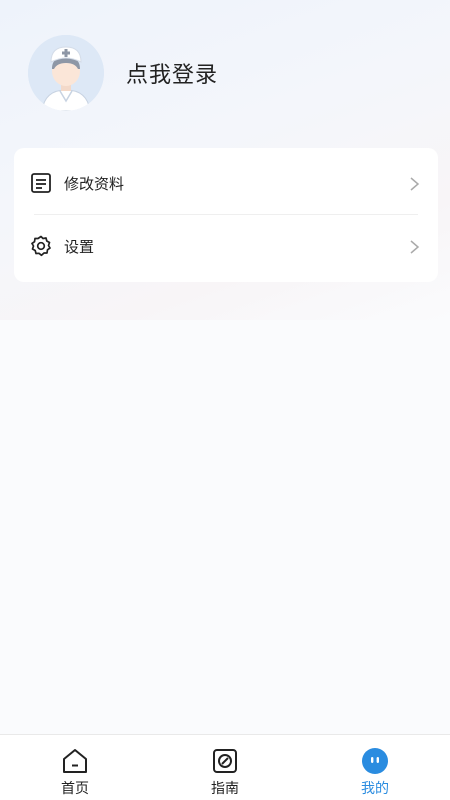  Describe the element at coordinates (123, 73) in the screenshot. I see `profile-header: 点我登录` at that location.